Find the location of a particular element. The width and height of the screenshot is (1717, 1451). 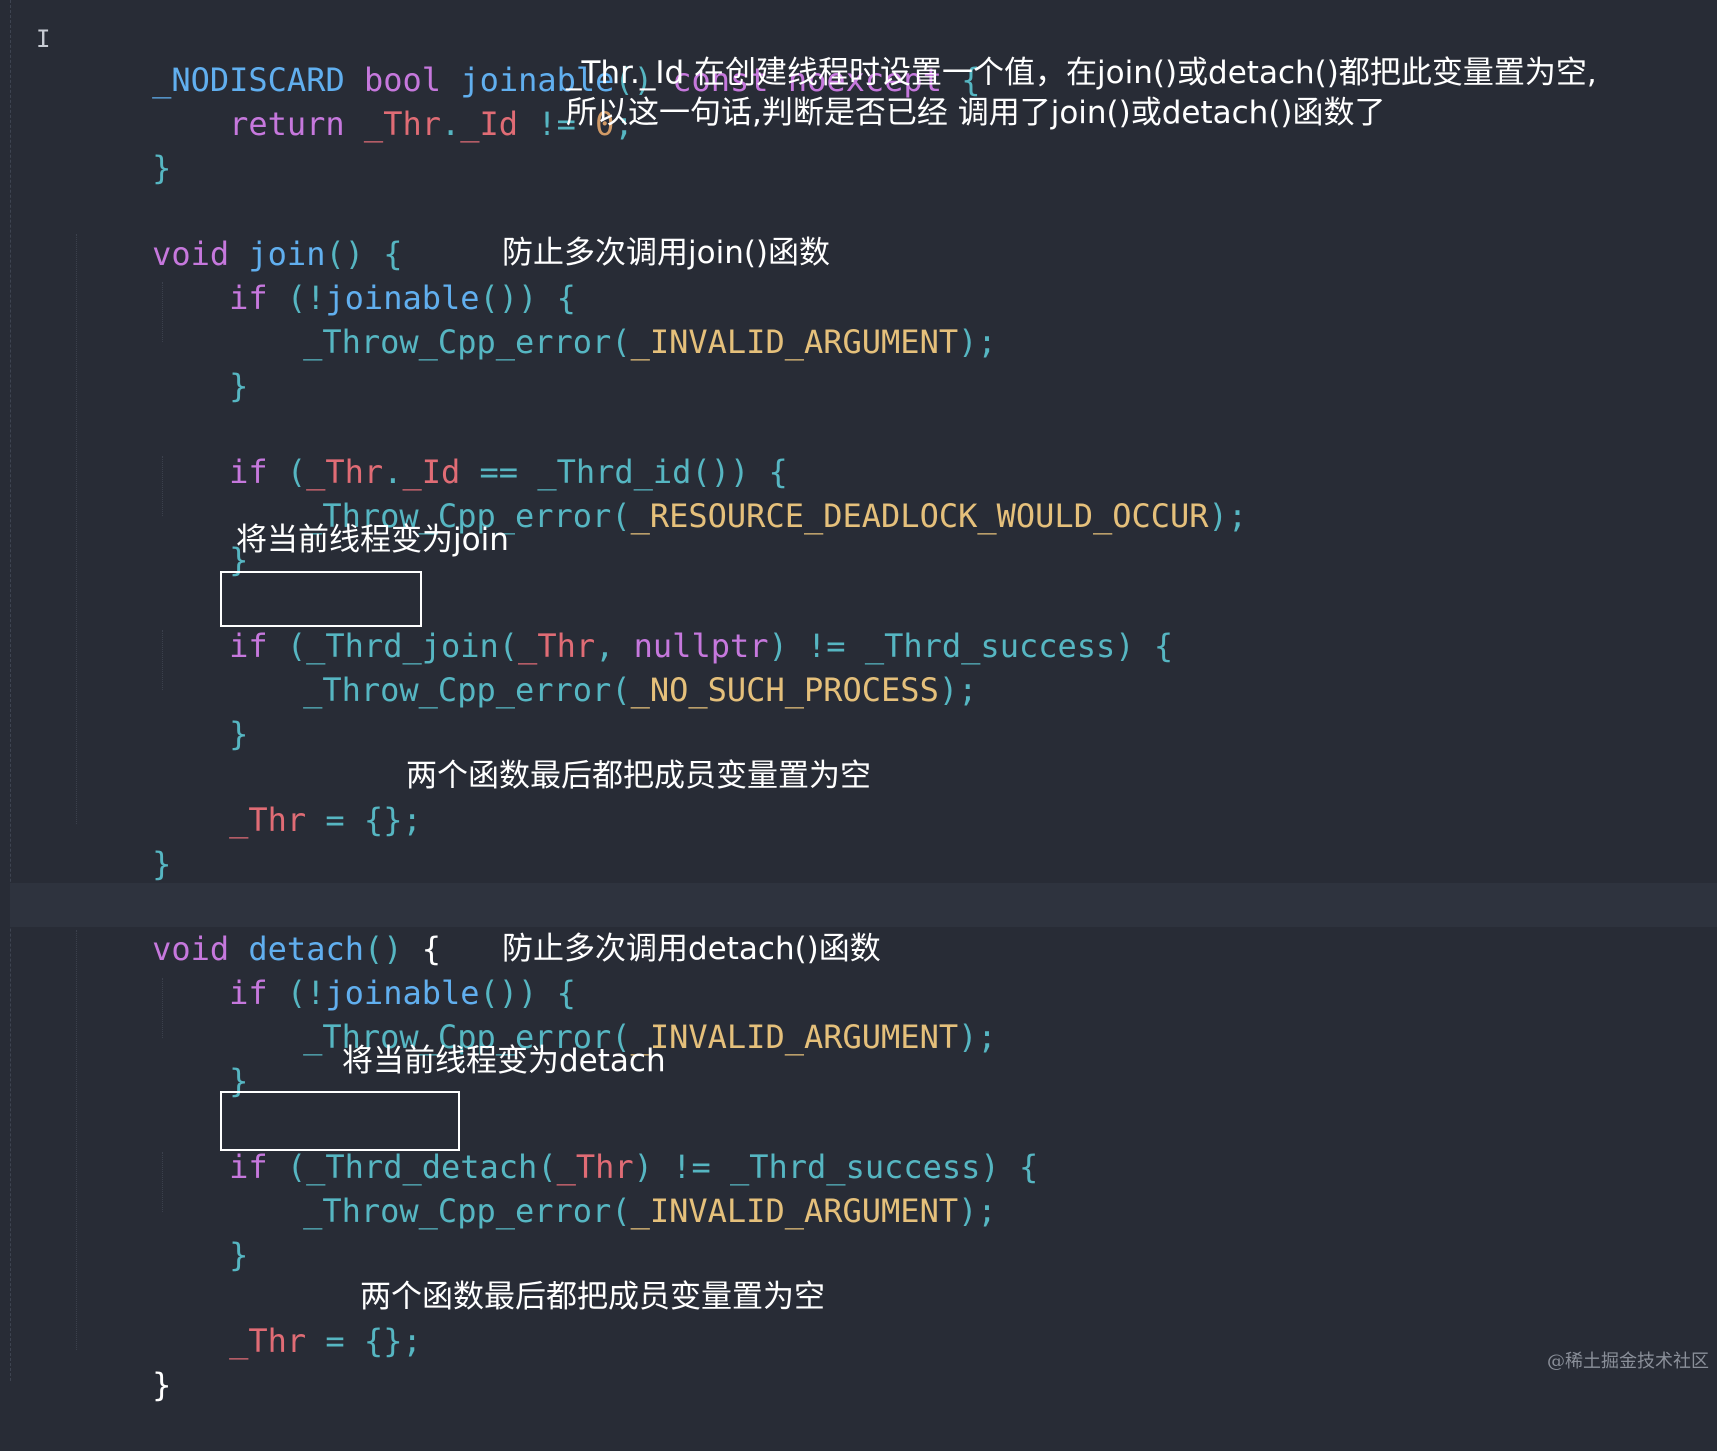

variable-token: _Id is located at coordinates (489, 124).